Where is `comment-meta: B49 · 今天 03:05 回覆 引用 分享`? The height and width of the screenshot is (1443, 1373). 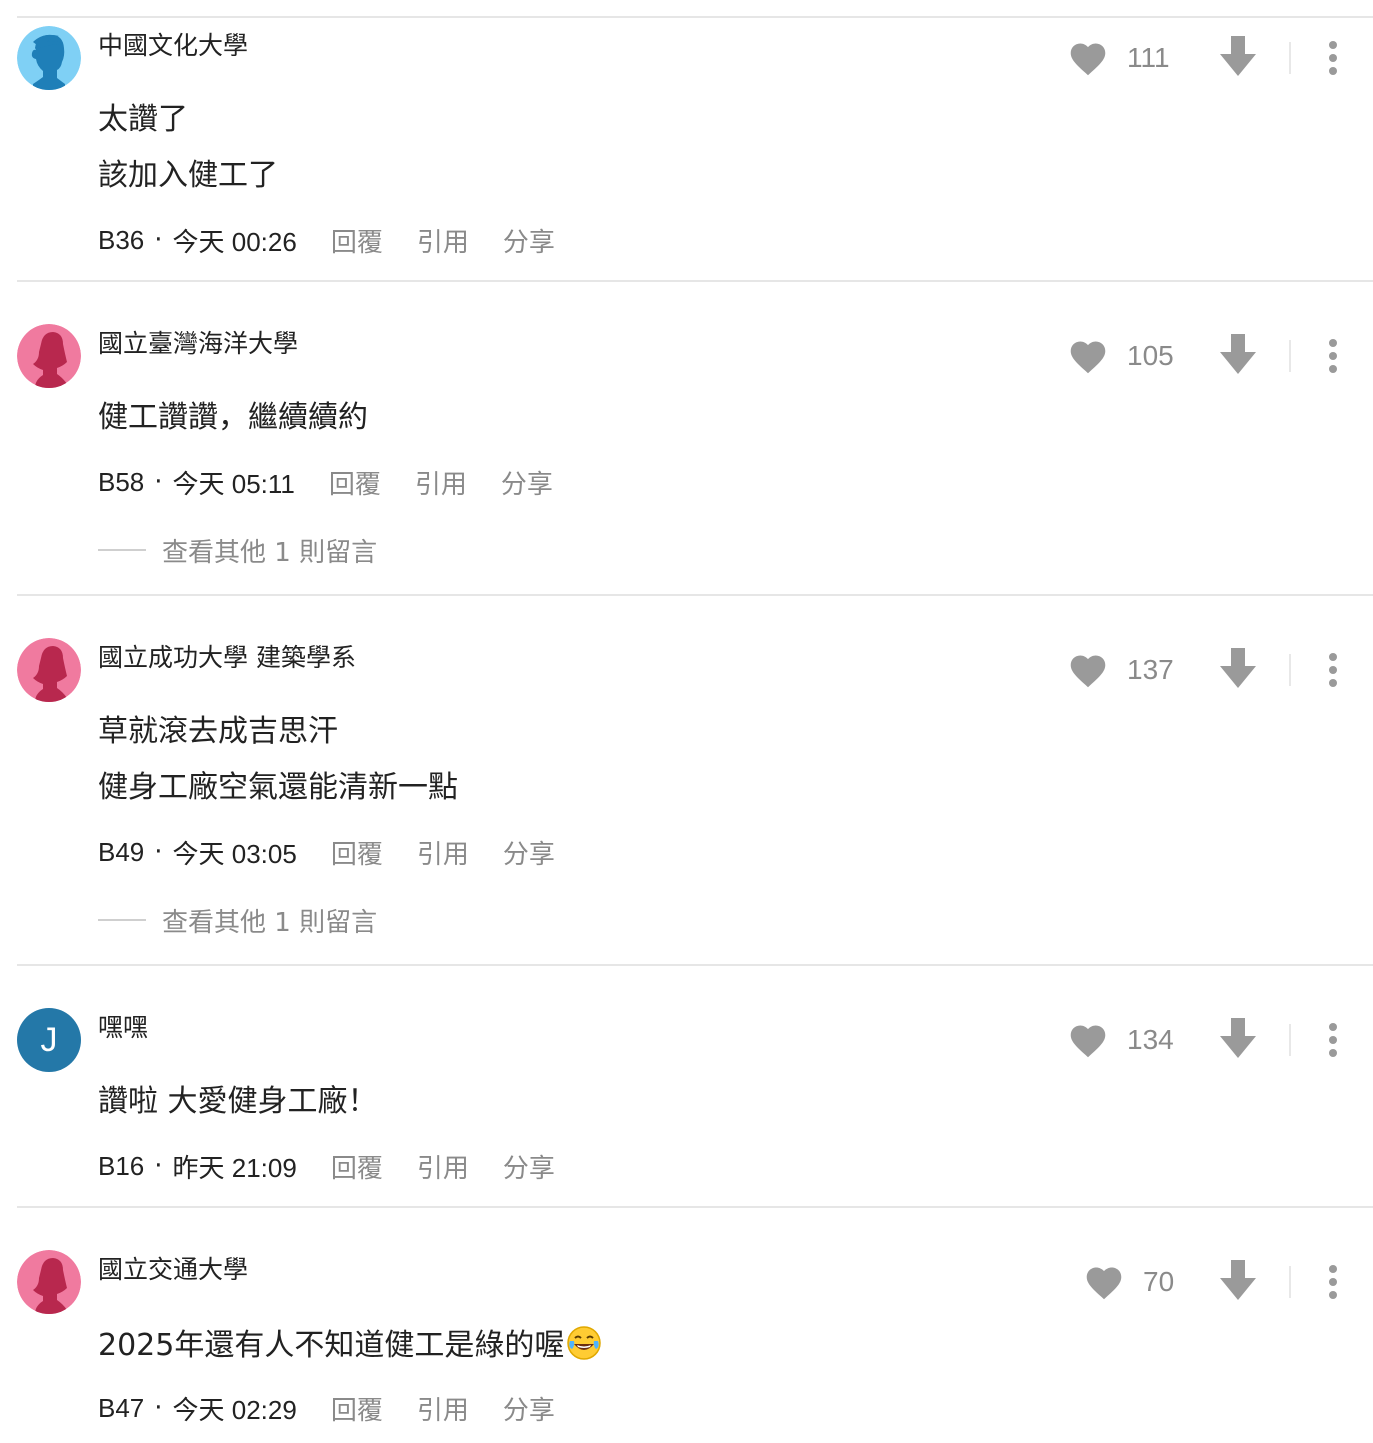
comment-meta: B49 · 今天 03:05 回覆 引用 分享 is located at coordinates (326, 852).